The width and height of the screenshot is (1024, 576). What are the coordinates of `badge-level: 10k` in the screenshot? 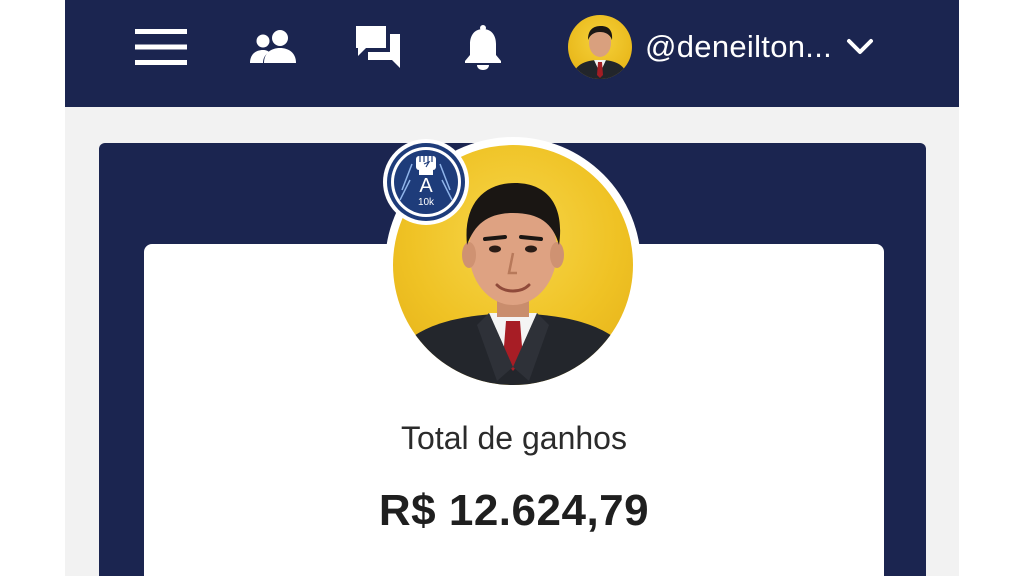 It's located at (426, 202).